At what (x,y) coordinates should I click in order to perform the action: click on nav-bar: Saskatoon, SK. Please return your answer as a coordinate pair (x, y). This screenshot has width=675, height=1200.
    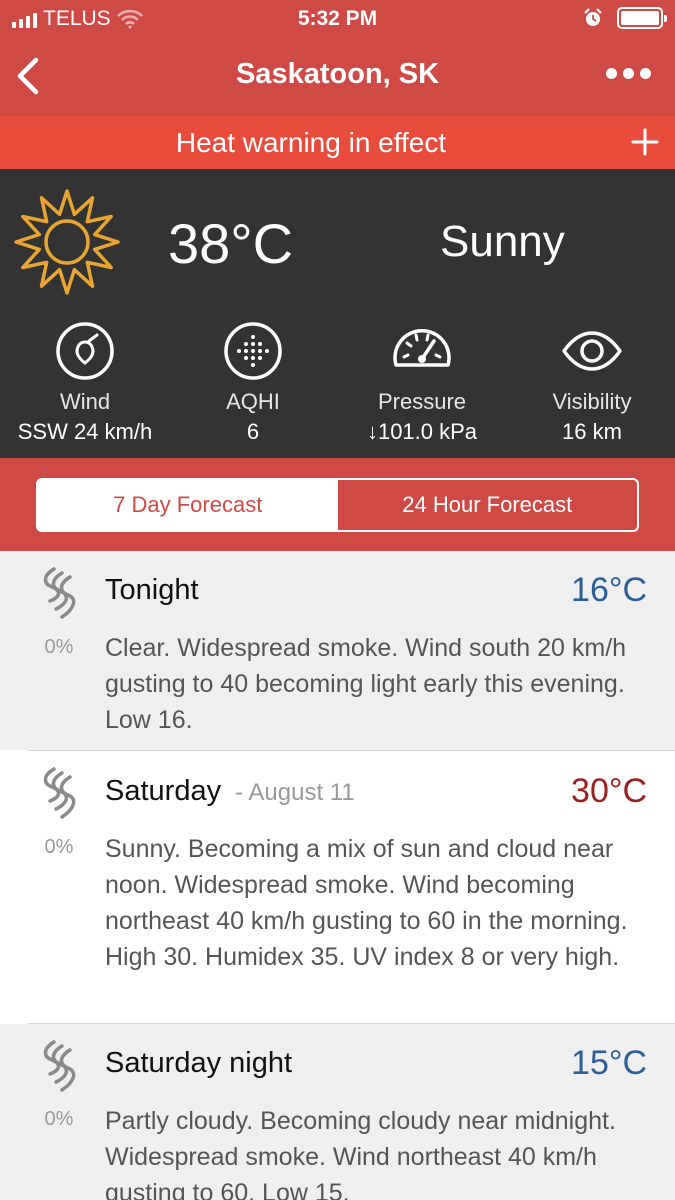
    Looking at the image, I should click on (337, 77).